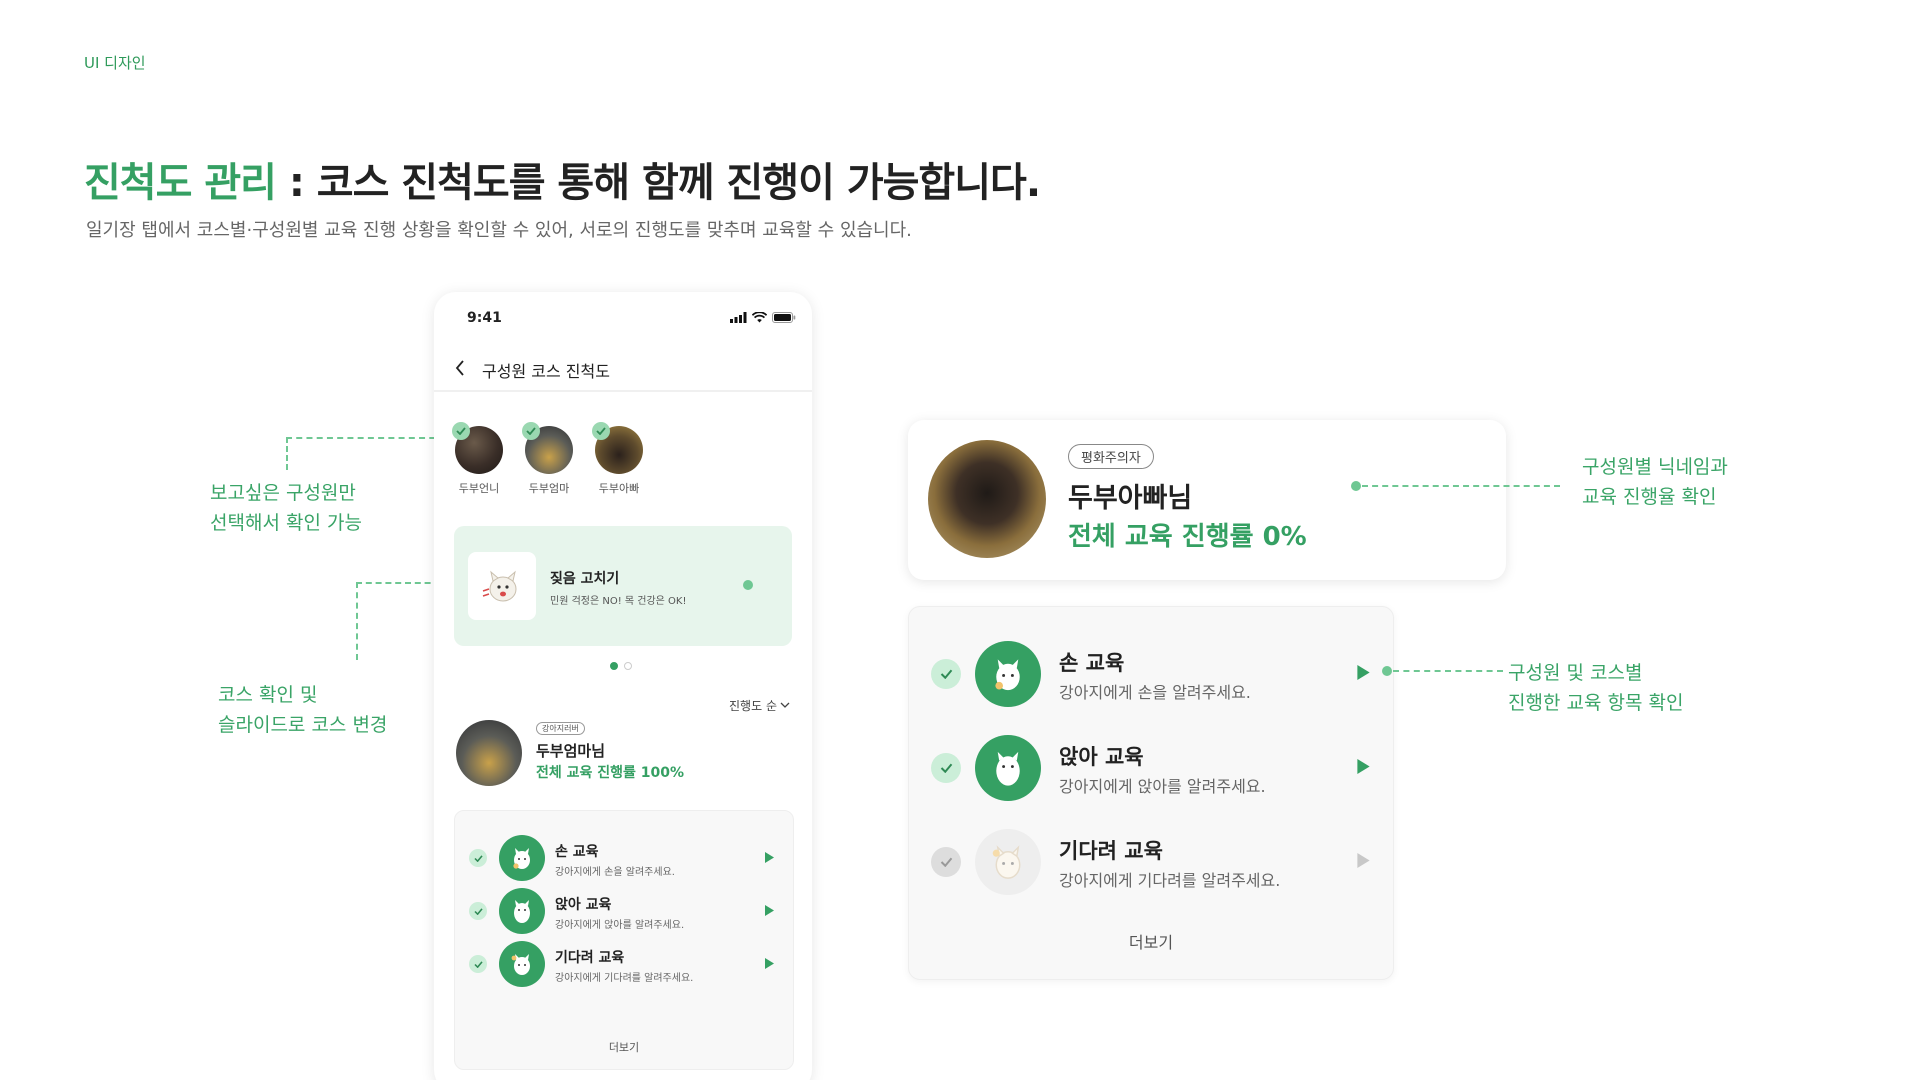  Describe the element at coordinates (623, 317) in the screenshot. I see `status-bar: 9:41` at that location.